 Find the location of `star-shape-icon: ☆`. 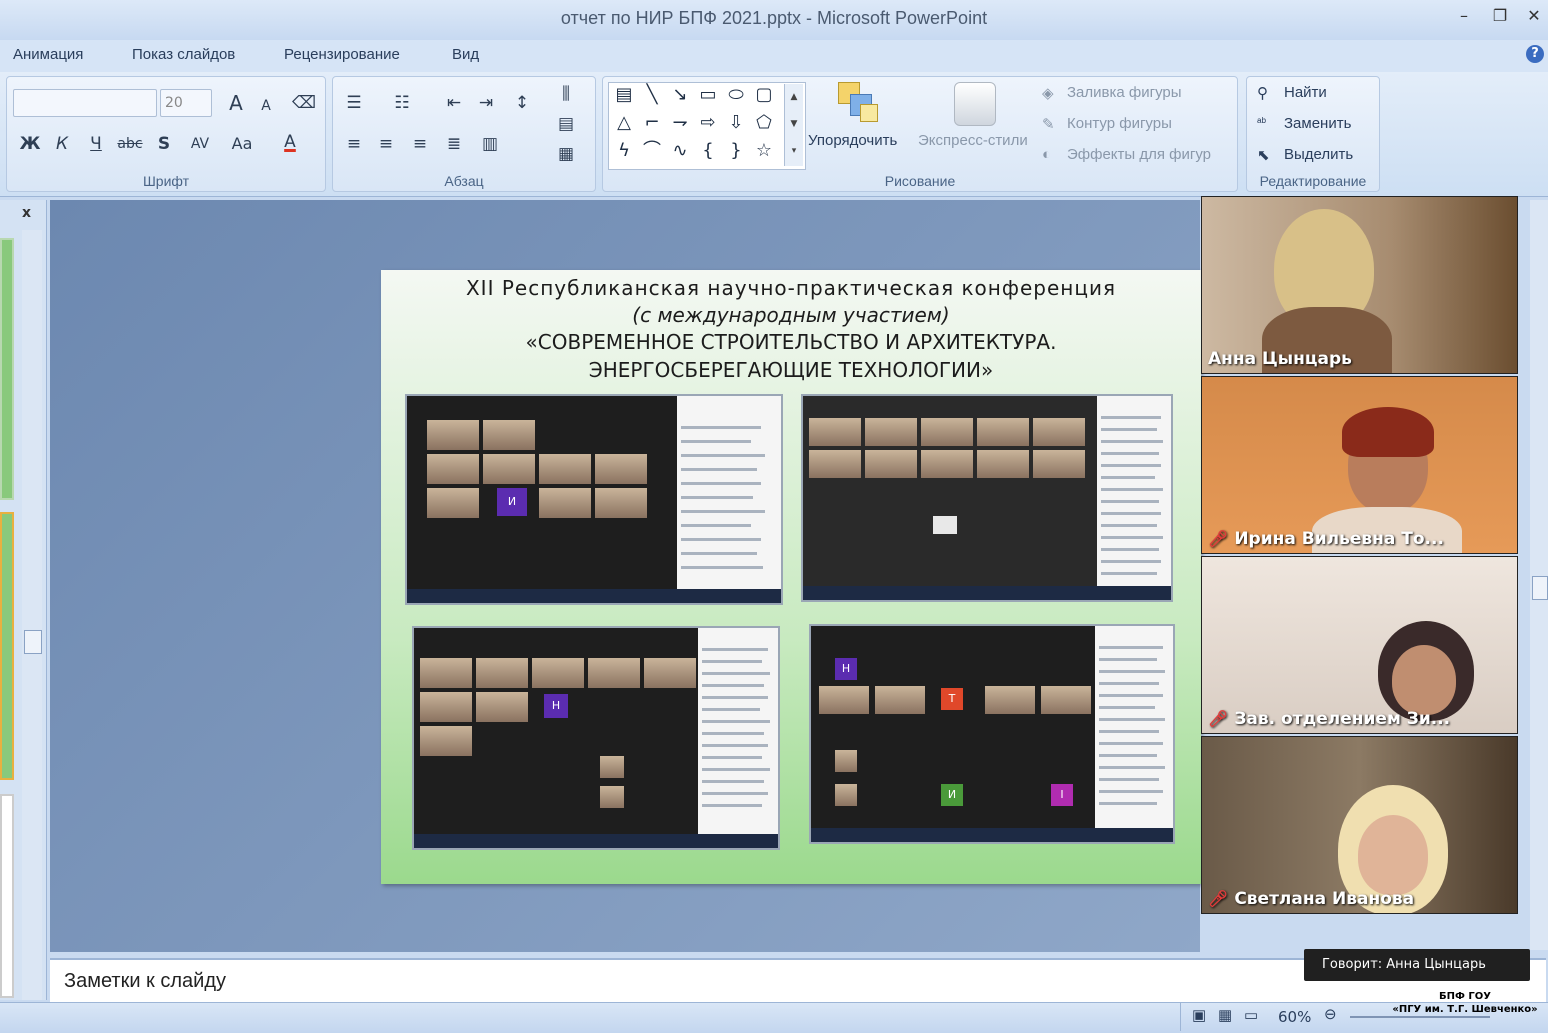

star-shape-icon: ☆ is located at coordinates (764, 151).